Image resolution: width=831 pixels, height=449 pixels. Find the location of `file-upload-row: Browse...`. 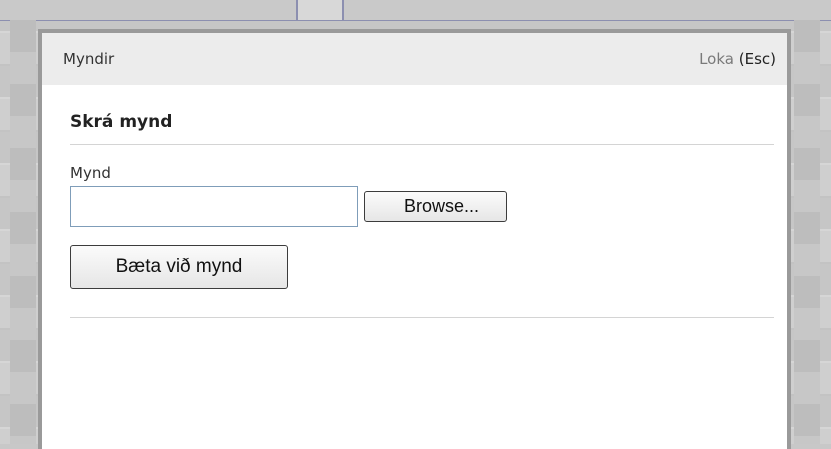

file-upload-row: Browse... is located at coordinates (421, 206).